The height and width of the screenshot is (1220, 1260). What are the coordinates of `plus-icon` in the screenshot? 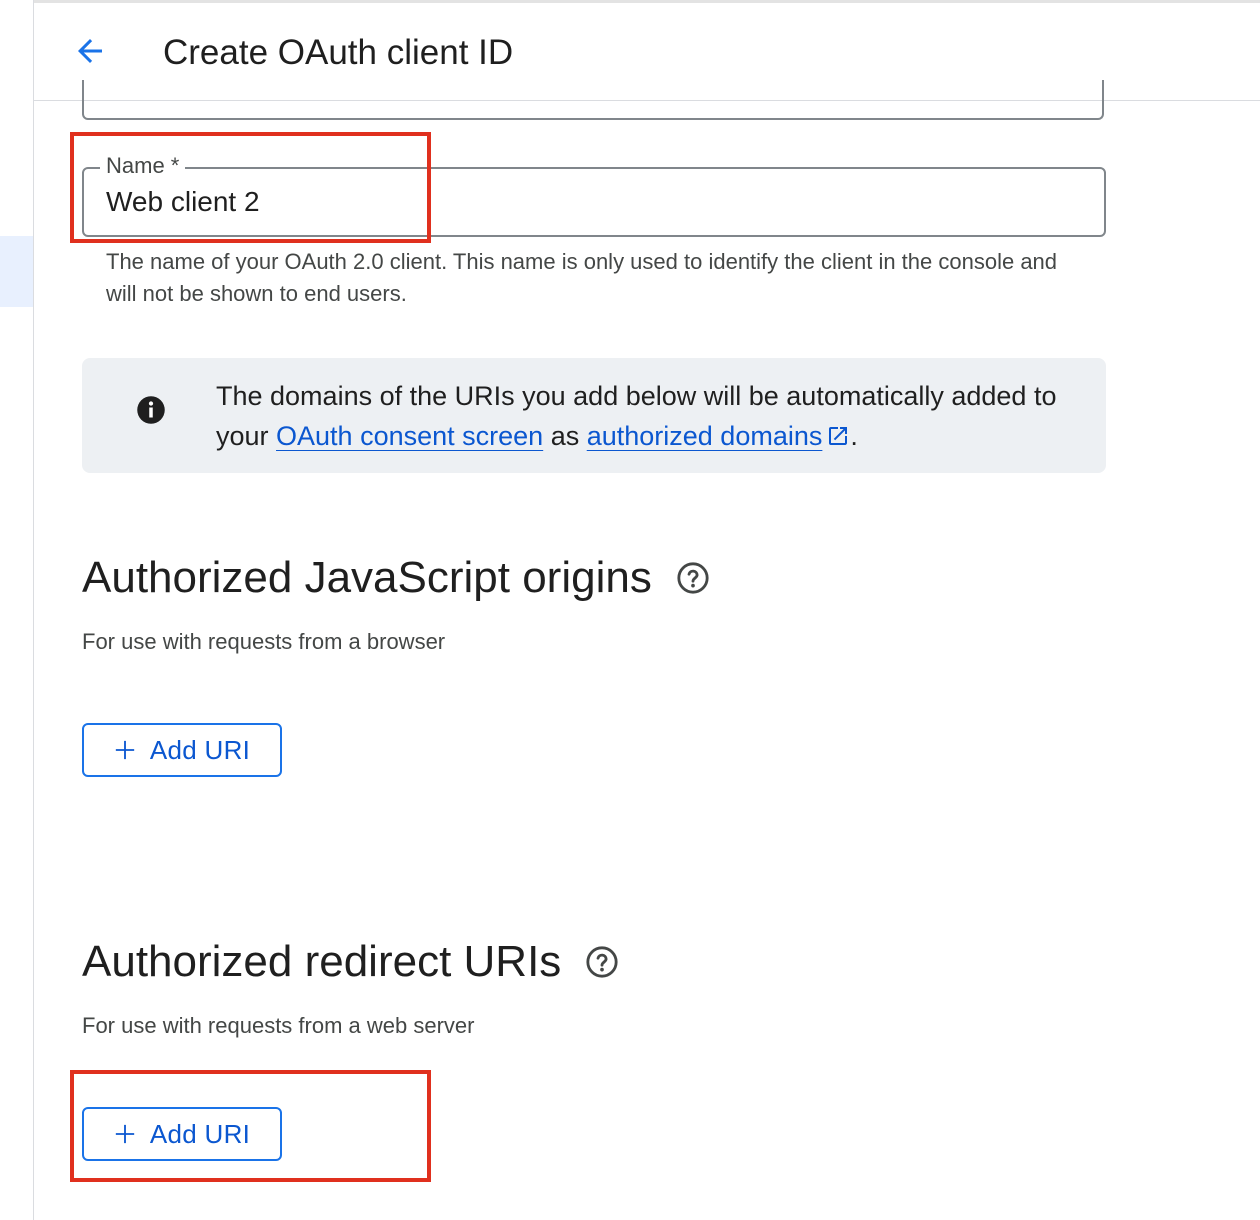 It's located at (124, 750).